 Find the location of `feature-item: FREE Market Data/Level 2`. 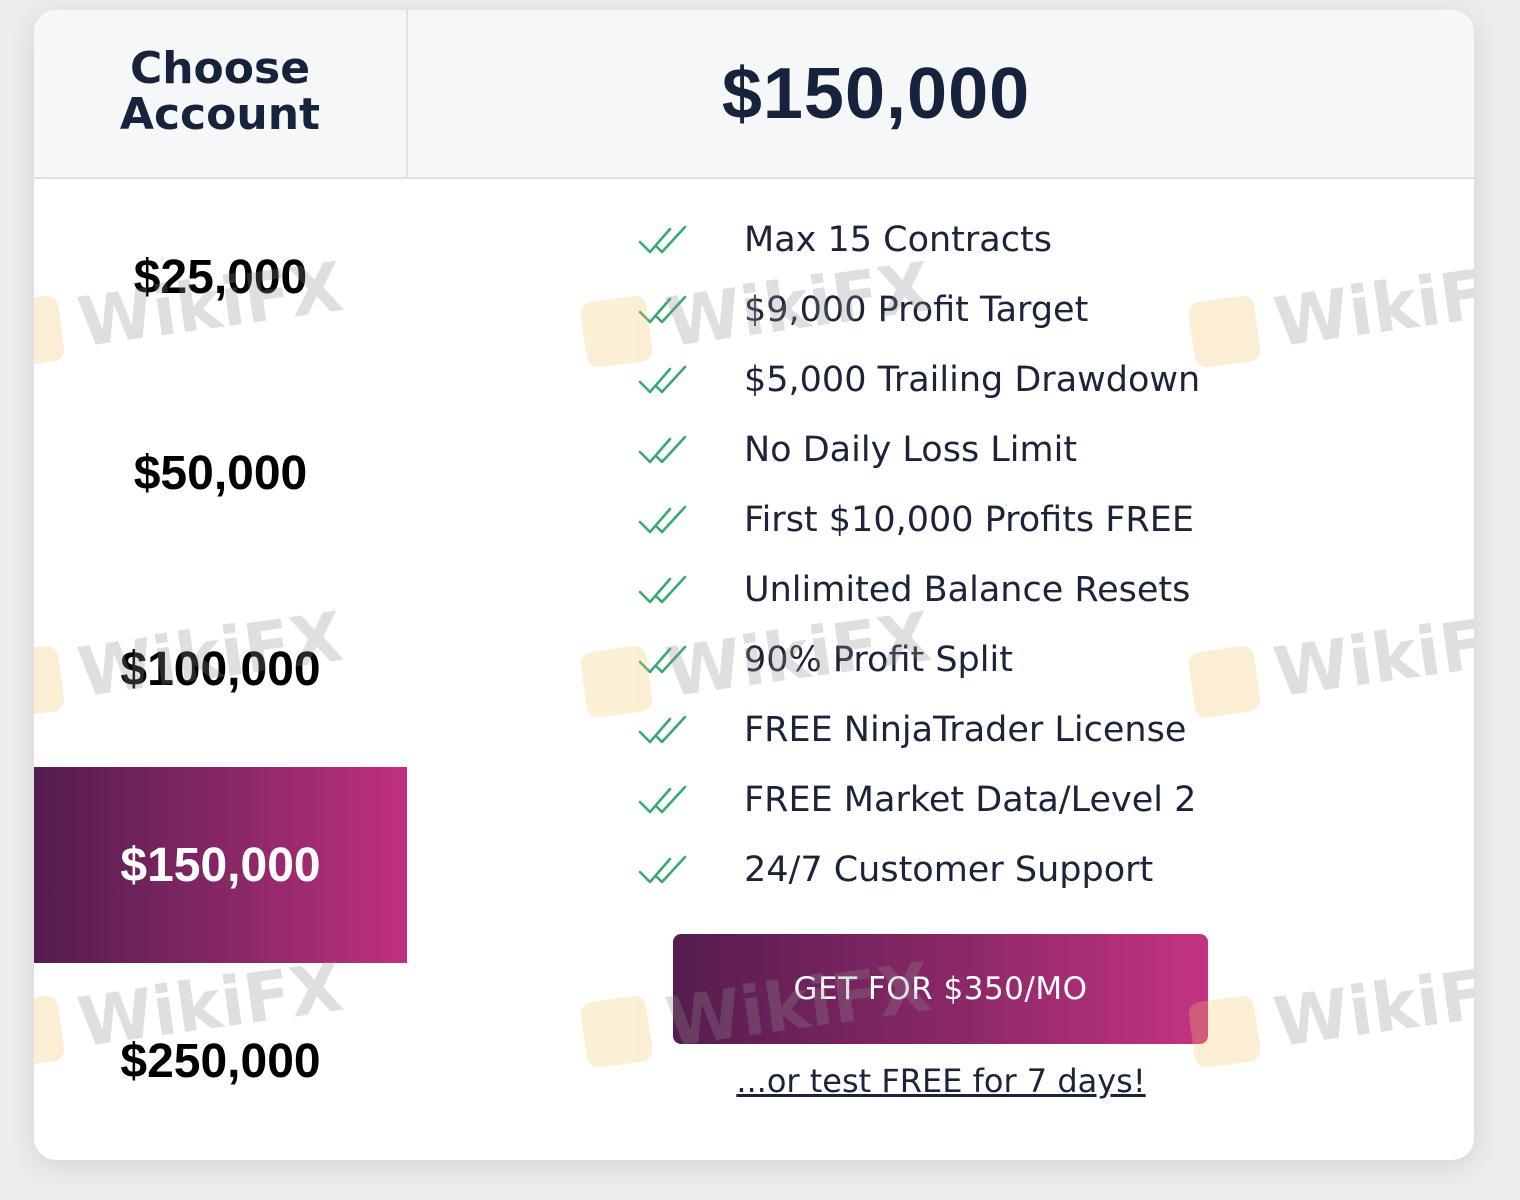

feature-item: FREE Market Data/Level 2 is located at coordinates (1018, 800).